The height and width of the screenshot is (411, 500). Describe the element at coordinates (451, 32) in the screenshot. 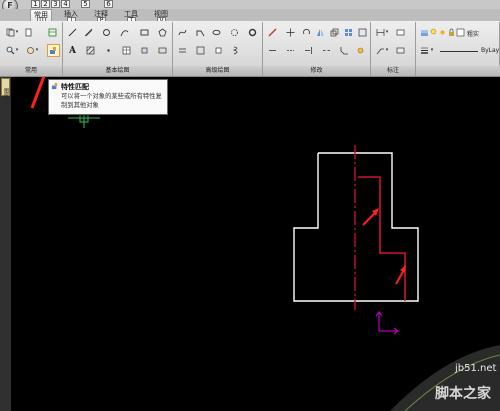

I see `layer-lock-icon` at that location.